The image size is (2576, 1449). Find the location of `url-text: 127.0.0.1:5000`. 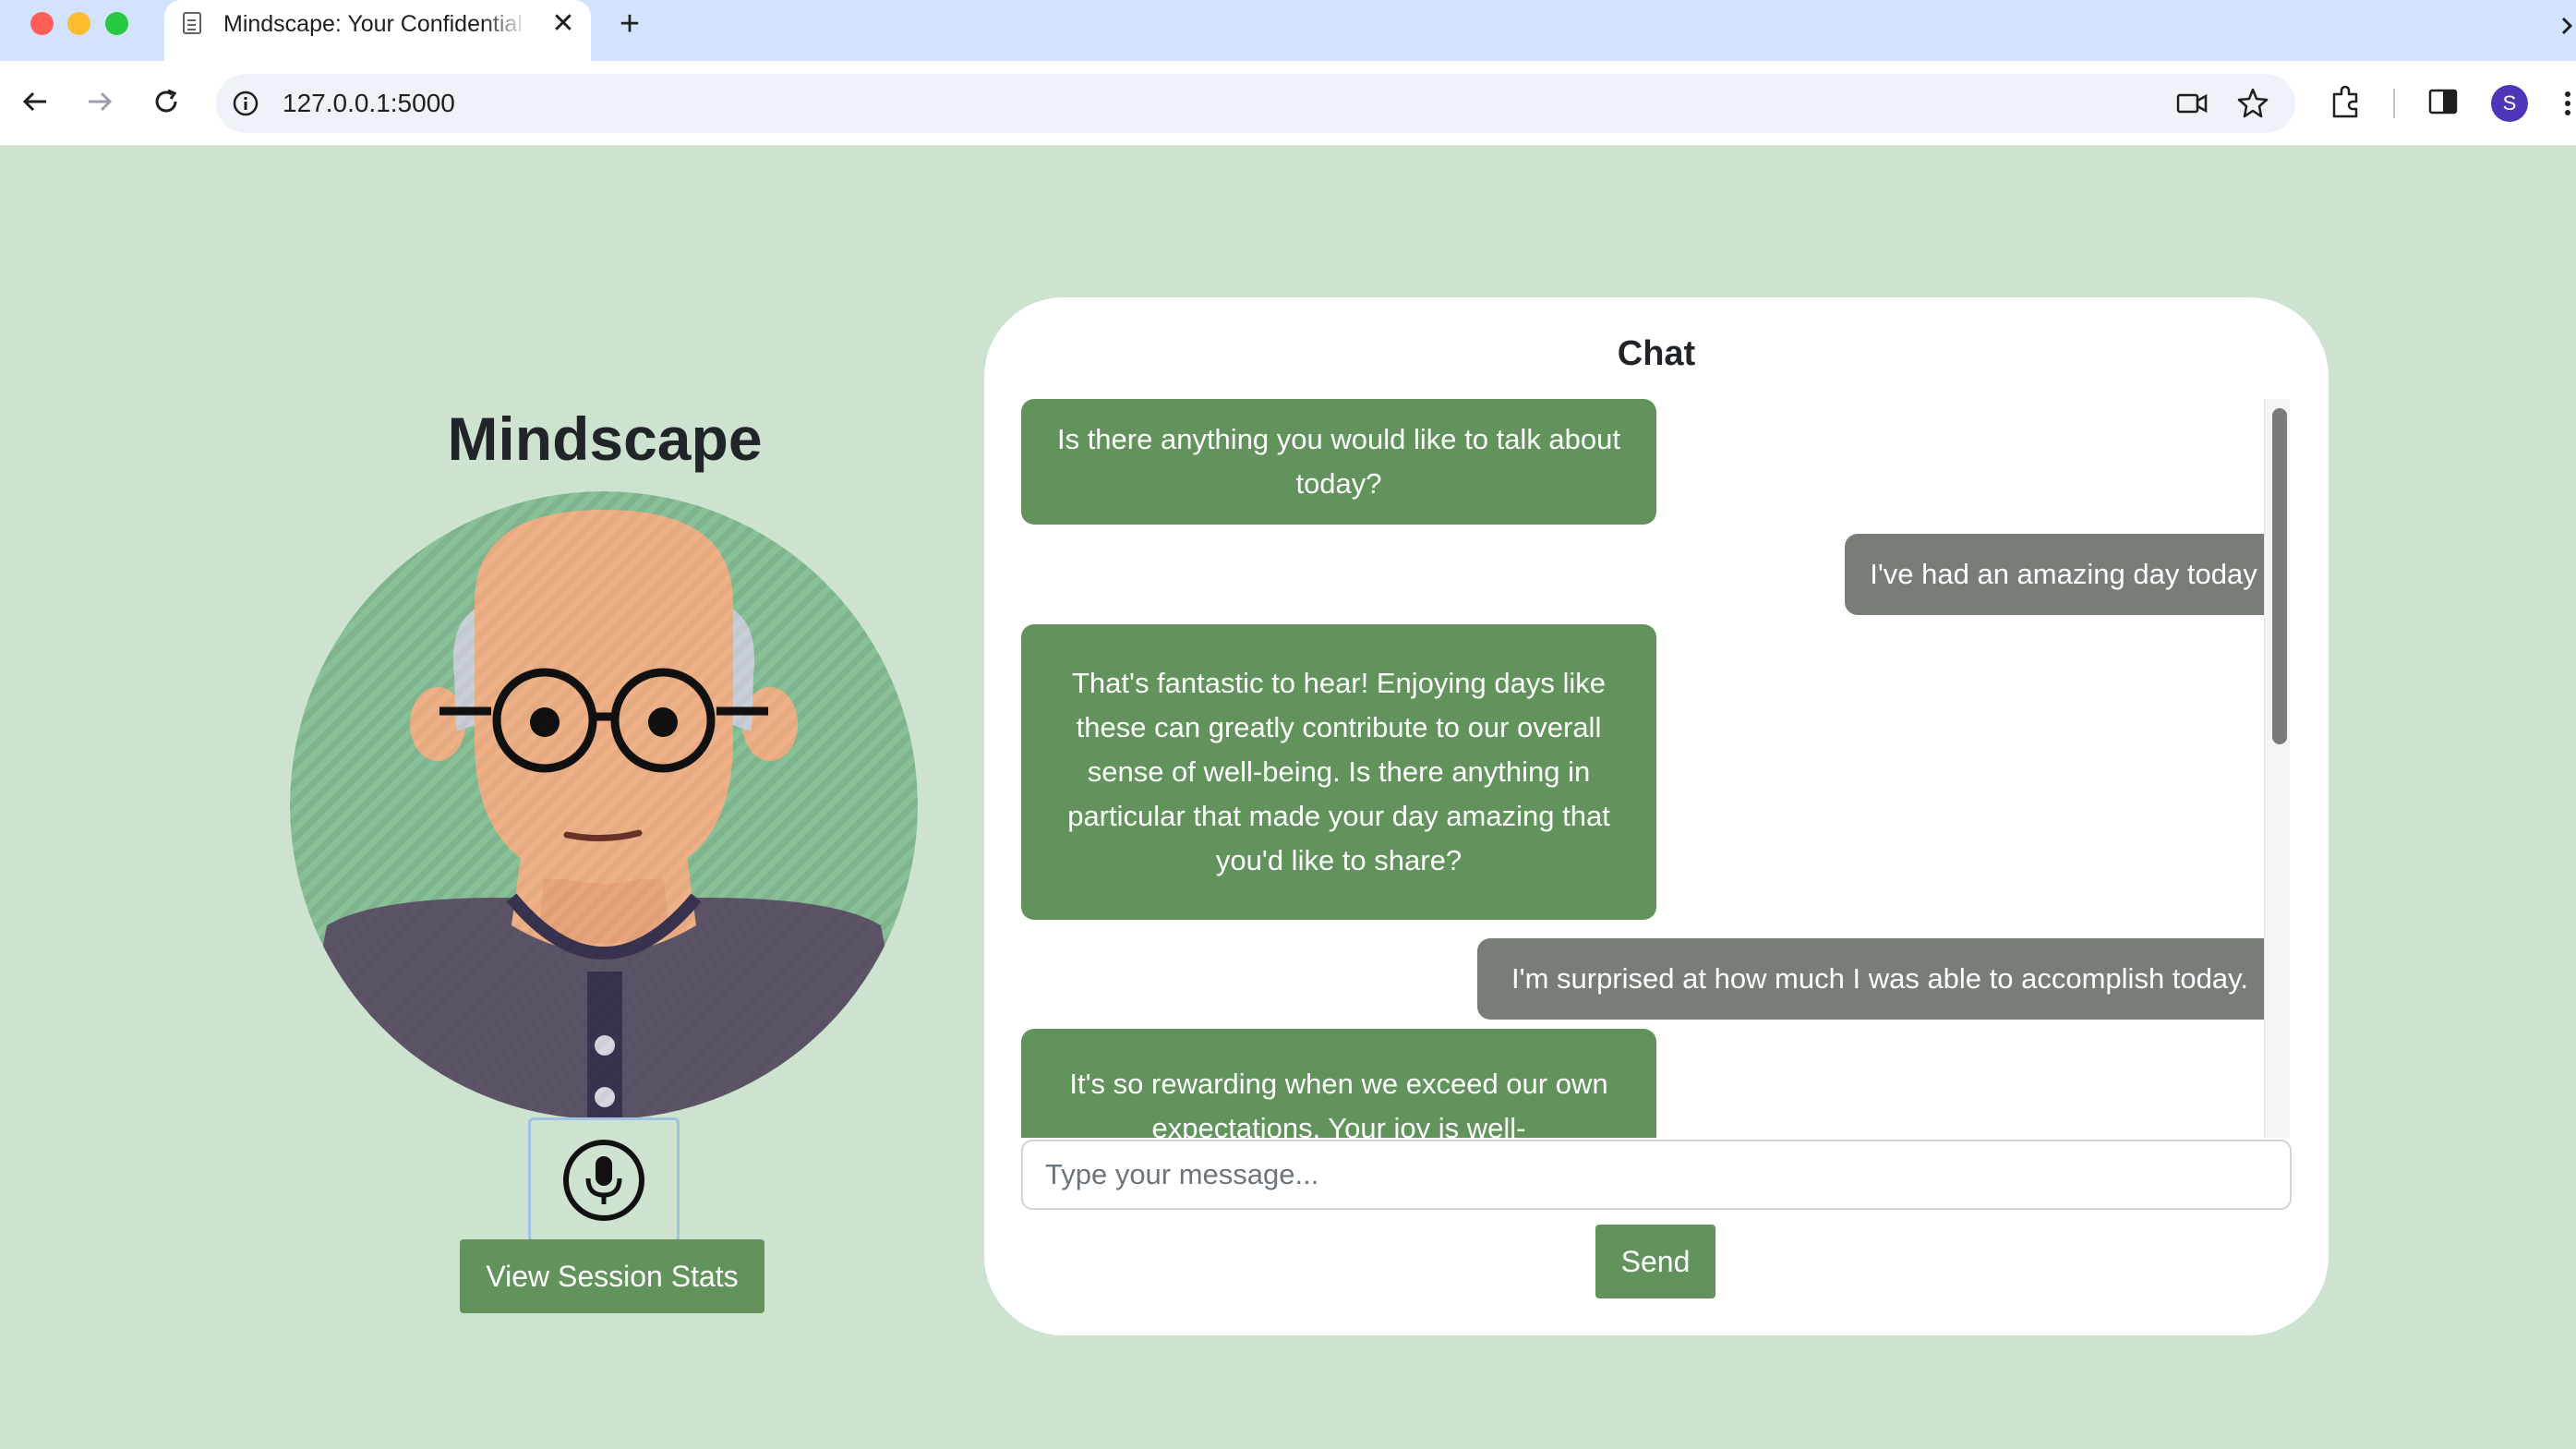

url-text: 127.0.0.1:5000 is located at coordinates (369, 103).